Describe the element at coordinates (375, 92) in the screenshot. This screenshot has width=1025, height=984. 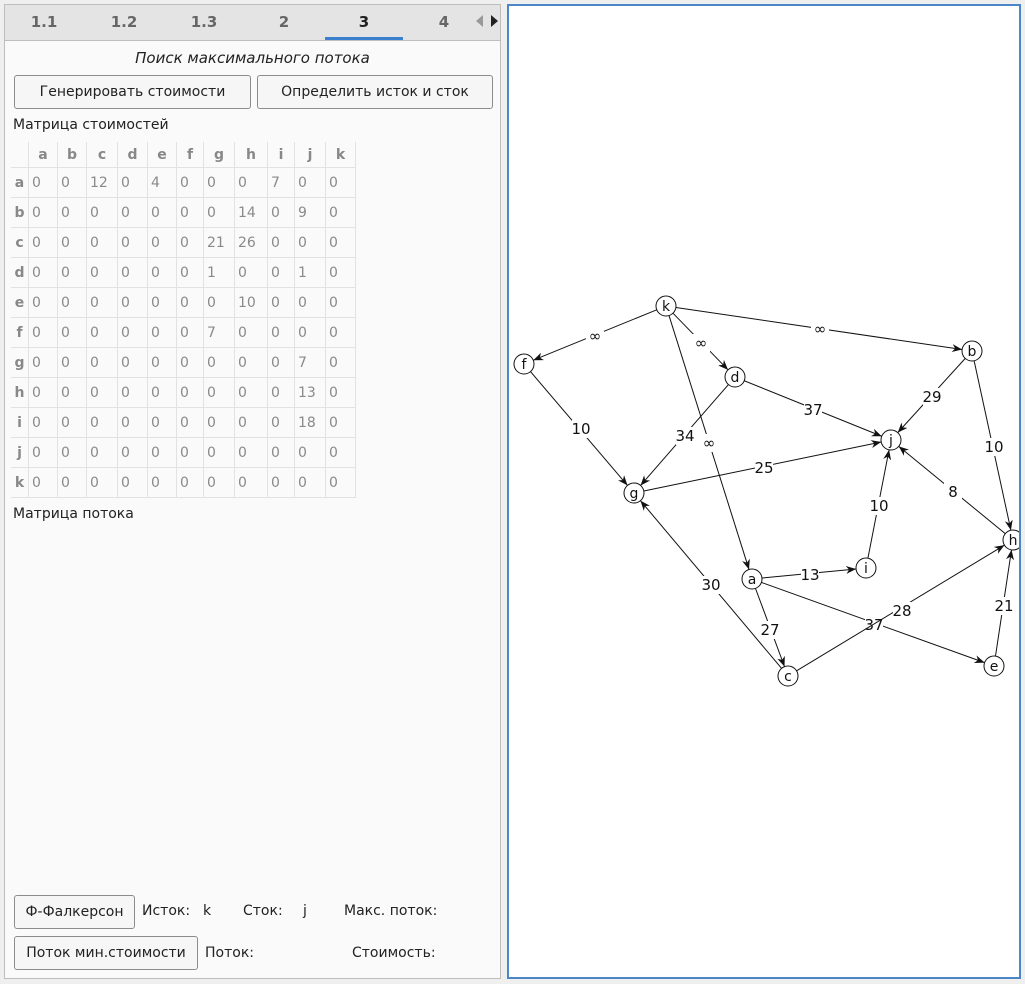
I see `determine-source-sink-button: Определить исток и сток` at that location.